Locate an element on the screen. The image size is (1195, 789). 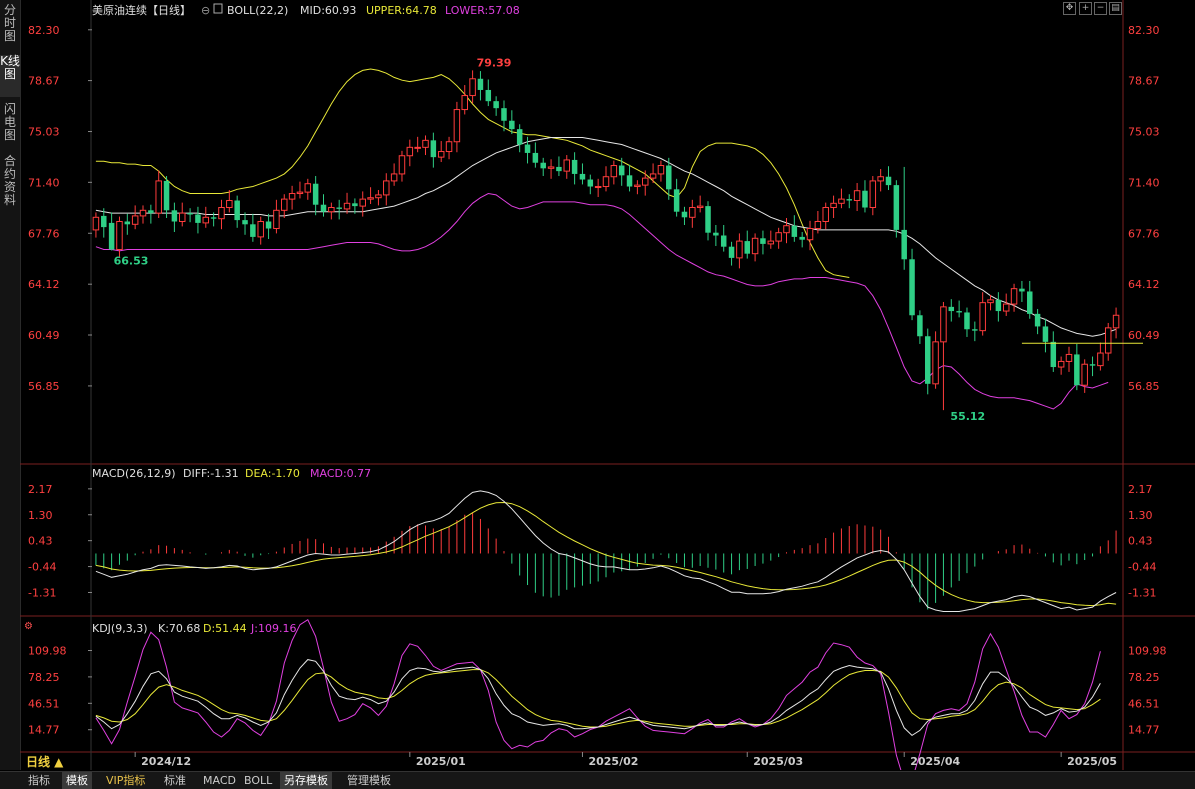
date-tick-label: 2025/04 is located at coordinates (935, 761).